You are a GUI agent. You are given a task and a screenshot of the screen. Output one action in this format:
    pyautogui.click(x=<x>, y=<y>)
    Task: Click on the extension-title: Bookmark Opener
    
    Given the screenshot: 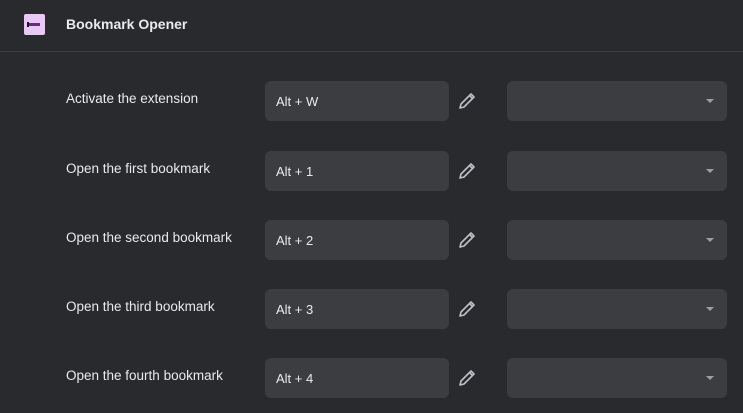 What is the action you would take?
    pyautogui.click(x=127, y=24)
    